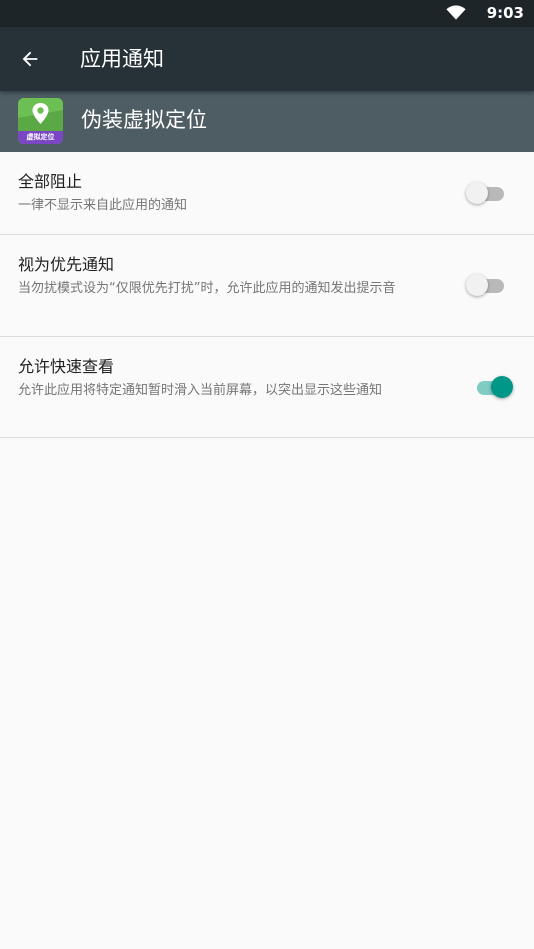  What do you see at coordinates (267, 59) in the screenshot?
I see `toolbar: 应用通知` at bounding box center [267, 59].